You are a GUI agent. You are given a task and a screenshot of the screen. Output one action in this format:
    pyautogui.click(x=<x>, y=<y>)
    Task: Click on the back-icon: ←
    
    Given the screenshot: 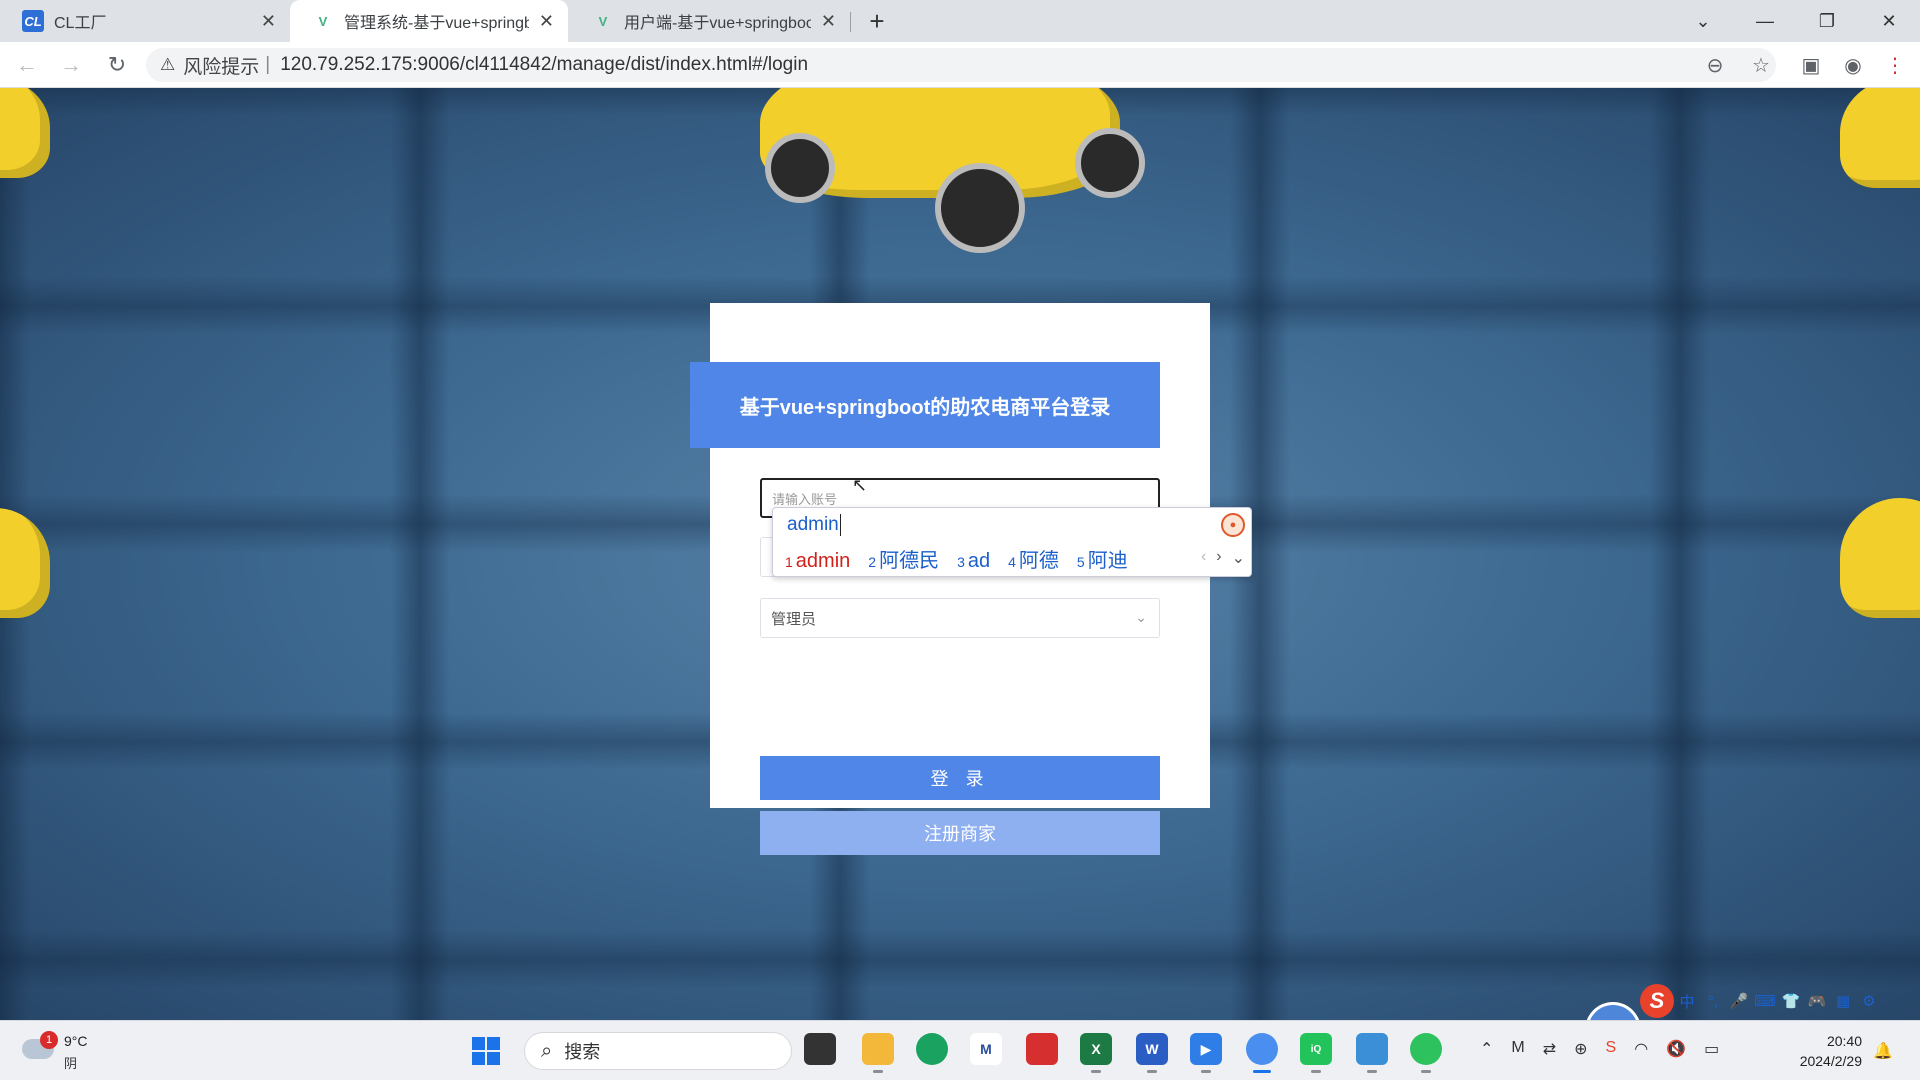 What is the action you would take?
    pyautogui.click(x=27, y=65)
    